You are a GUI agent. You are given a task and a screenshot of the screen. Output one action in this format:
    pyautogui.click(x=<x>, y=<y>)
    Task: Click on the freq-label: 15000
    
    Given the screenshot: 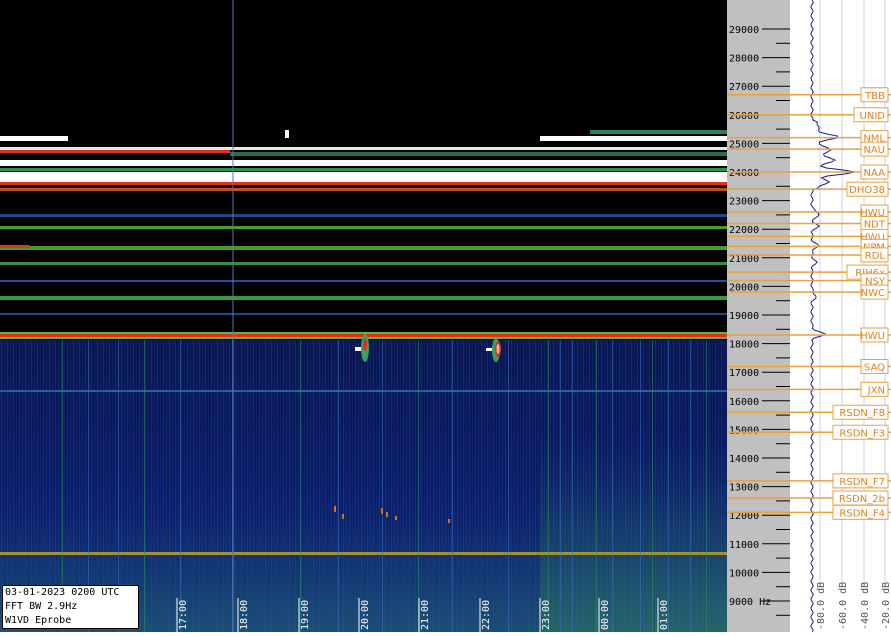 What is the action you would take?
    pyautogui.click(x=744, y=430)
    